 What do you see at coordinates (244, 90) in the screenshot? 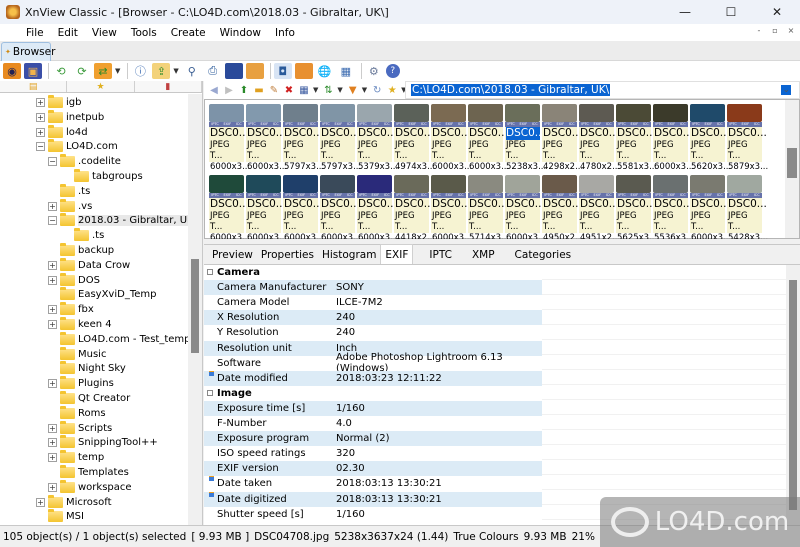
I see `parent-folder-icon: ⬆` at bounding box center [244, 90].